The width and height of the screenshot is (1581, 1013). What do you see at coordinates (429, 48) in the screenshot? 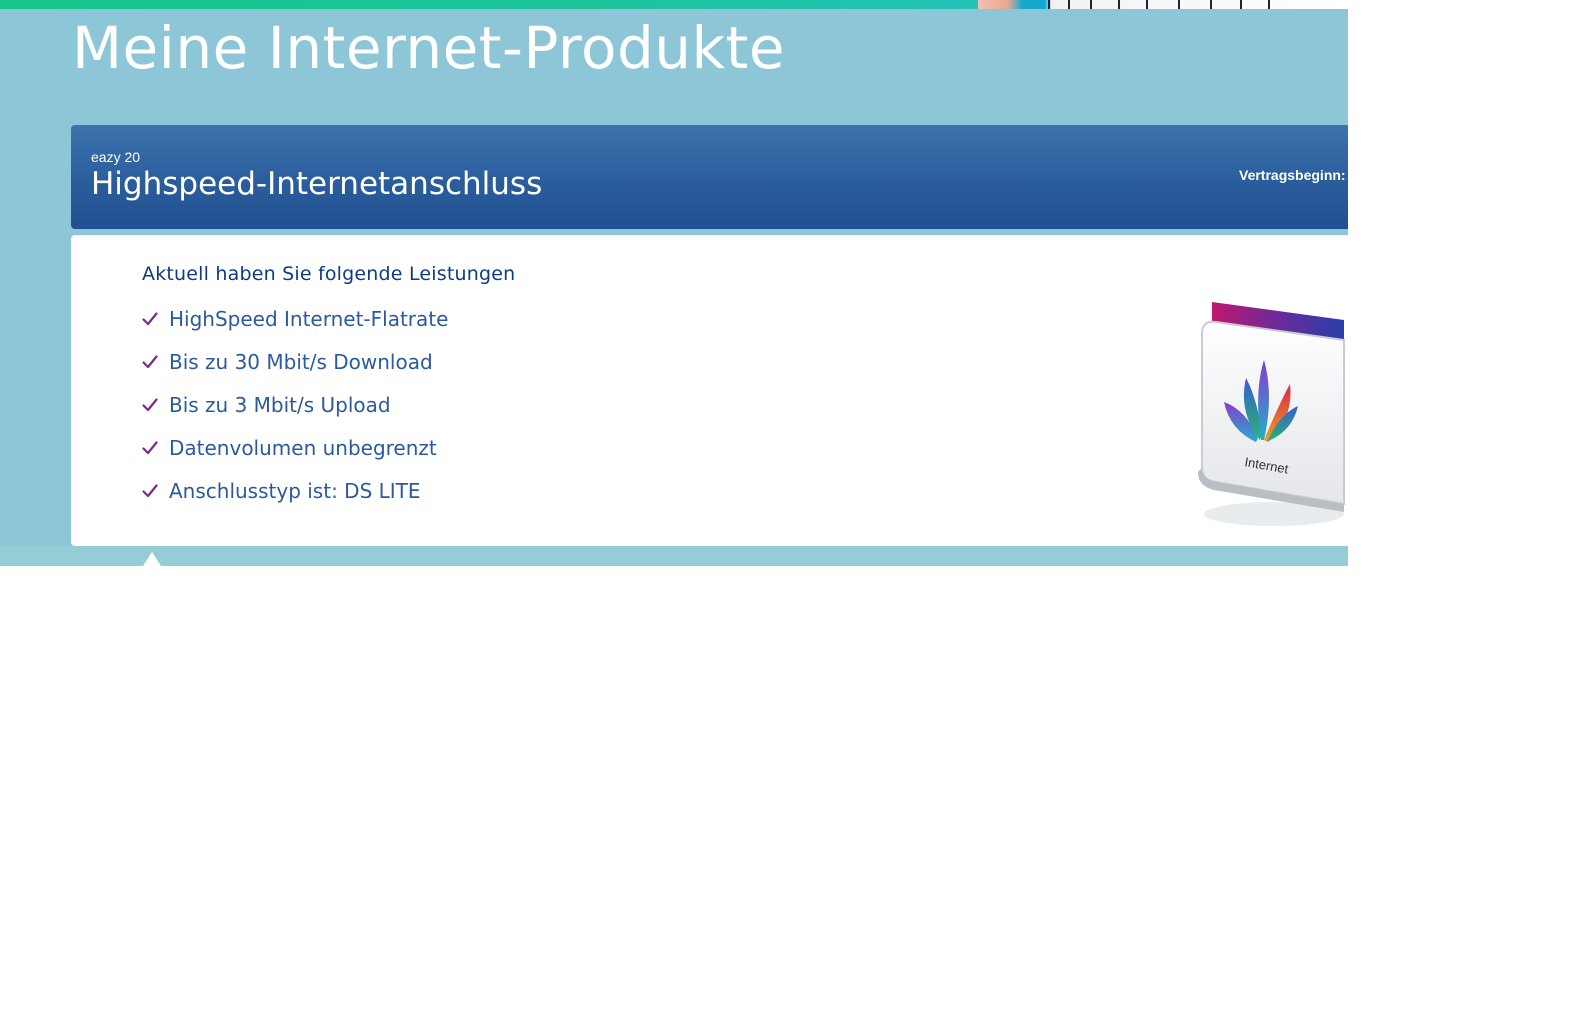
I see `page-title: Meine Internet-Produkte` at bounding box center [429, 48].